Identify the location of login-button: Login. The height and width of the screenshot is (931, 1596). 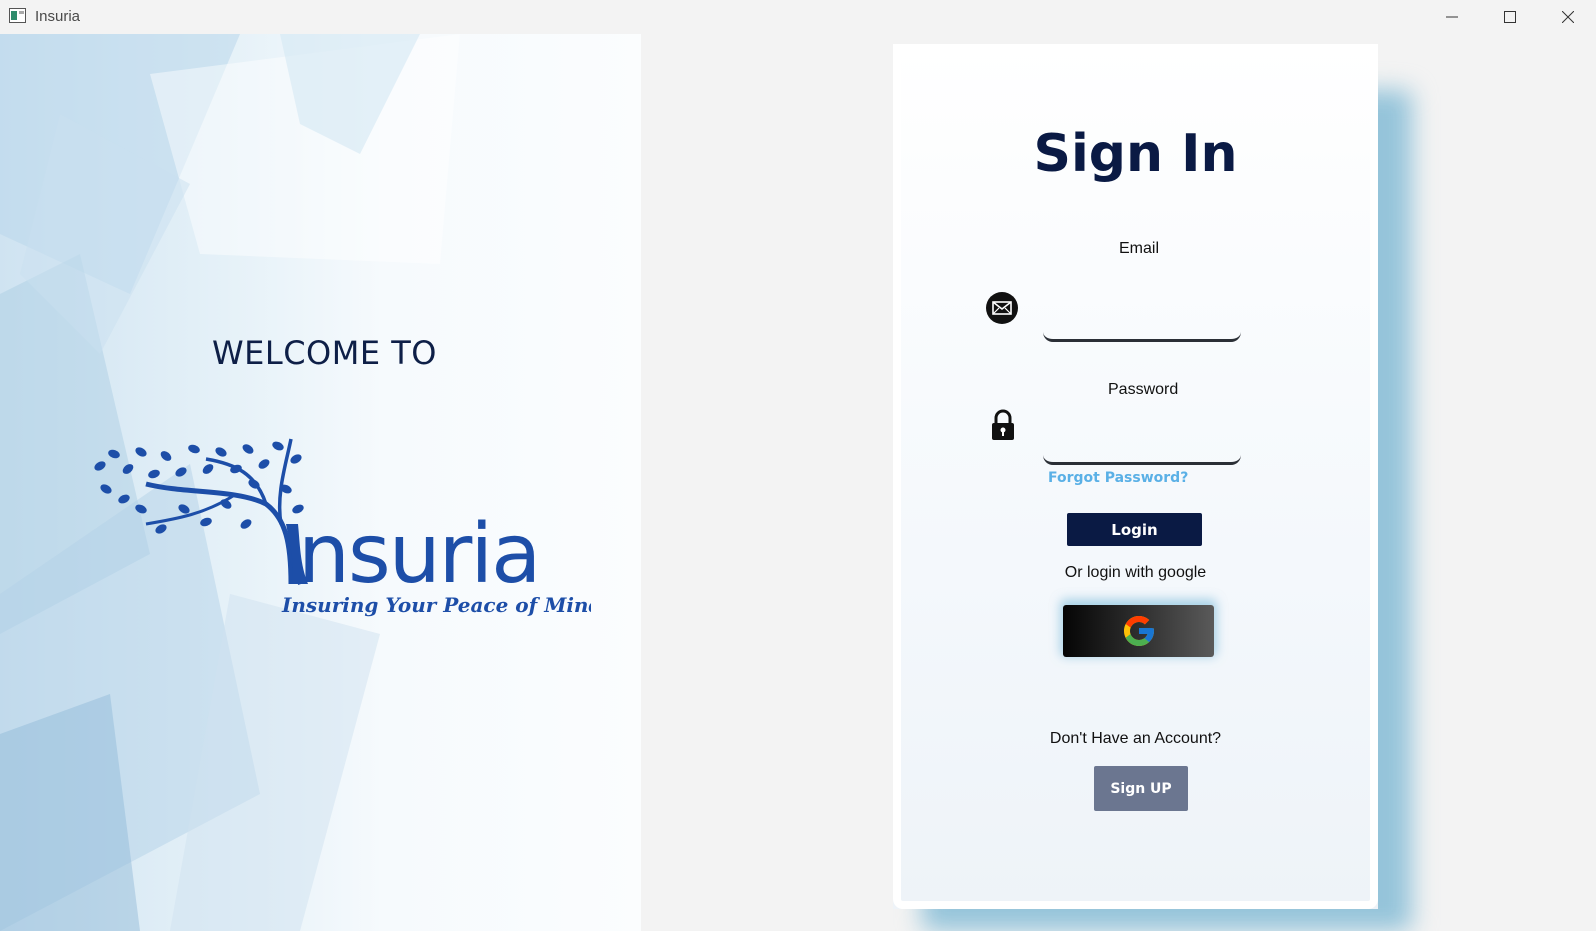
(1134, 529).